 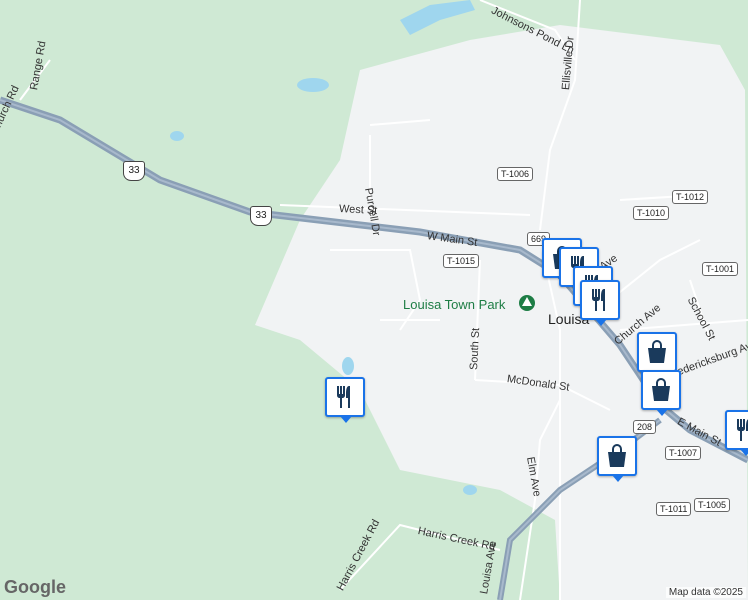 I want to click on route-shield: T-1011, so click(x=674, y=509).